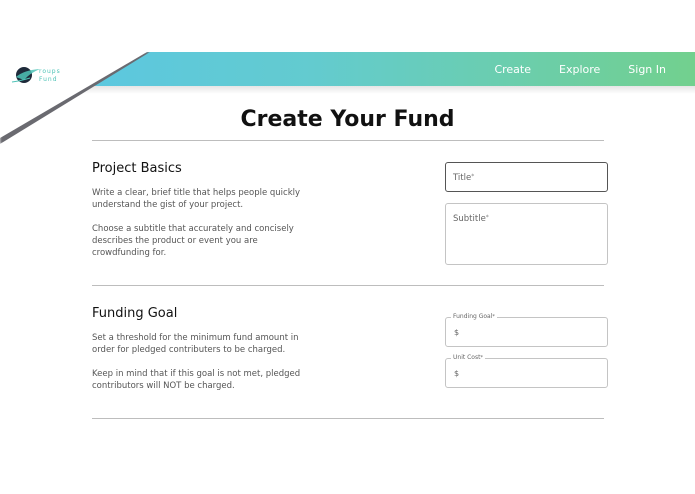 The image size is (695, 494). Describe the element at coordinates (348, 418) in the screenshot. I see `funding-divider` at that location.